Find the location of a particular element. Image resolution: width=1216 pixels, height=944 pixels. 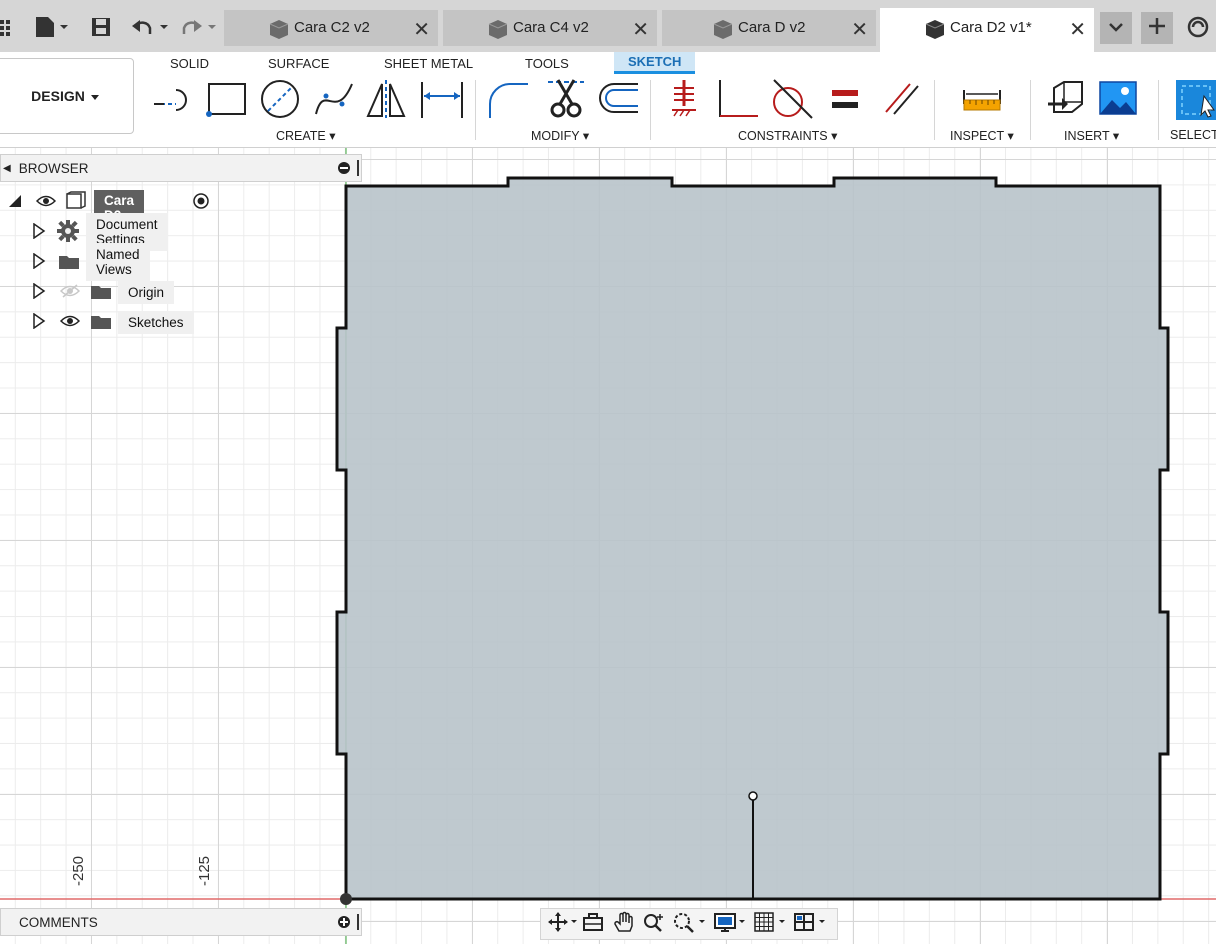

undo-icon is located at coordinates (152, 27).